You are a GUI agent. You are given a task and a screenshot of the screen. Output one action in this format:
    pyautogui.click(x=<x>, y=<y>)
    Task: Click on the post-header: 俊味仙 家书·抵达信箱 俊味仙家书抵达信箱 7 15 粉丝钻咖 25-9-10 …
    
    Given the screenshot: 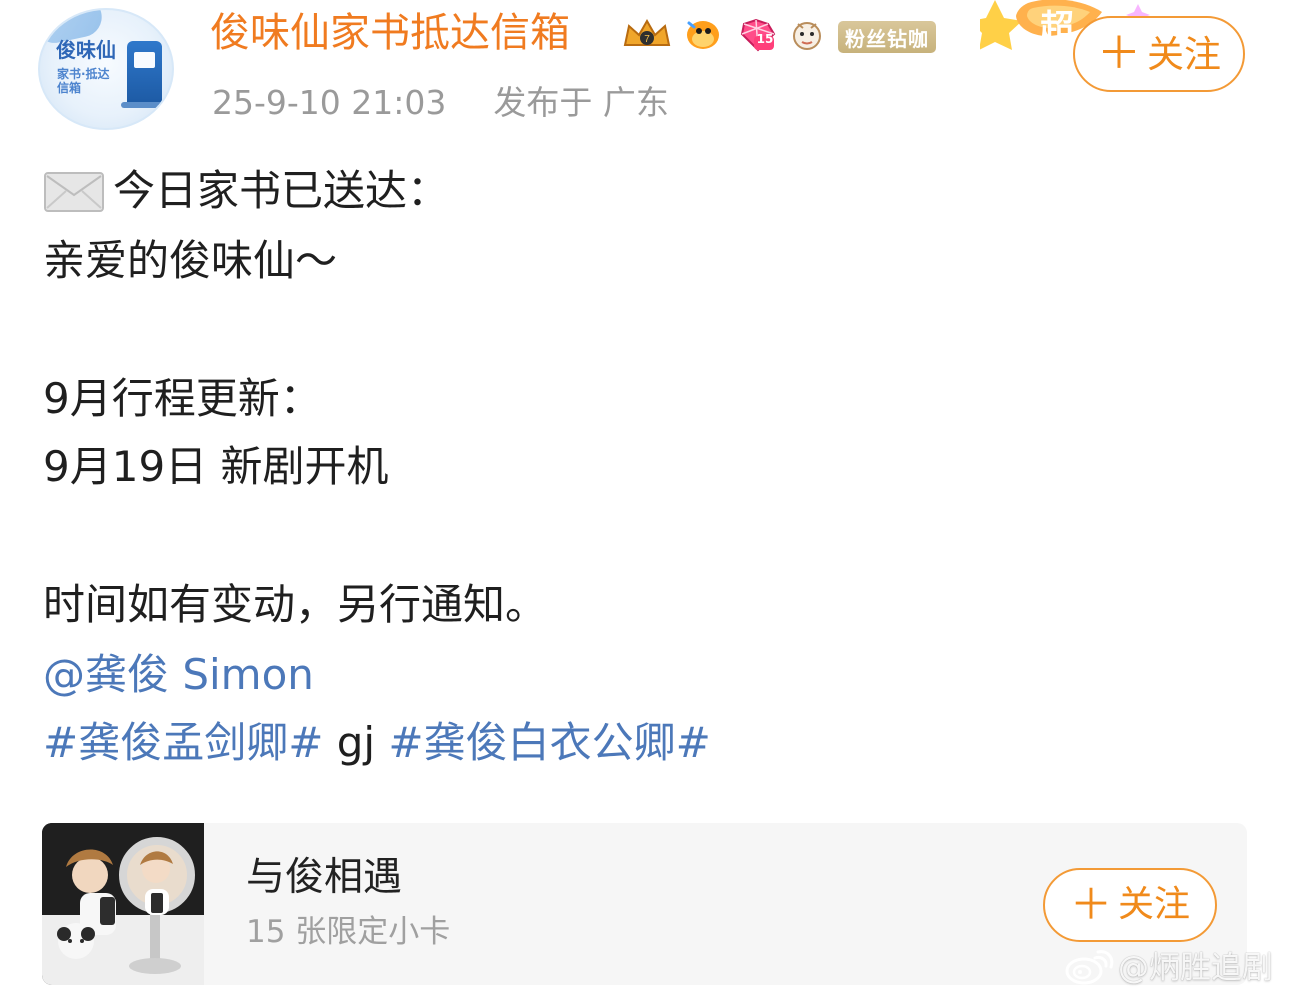 What is the action you would take?
    pyautogui.click(x=645, y=70)
    